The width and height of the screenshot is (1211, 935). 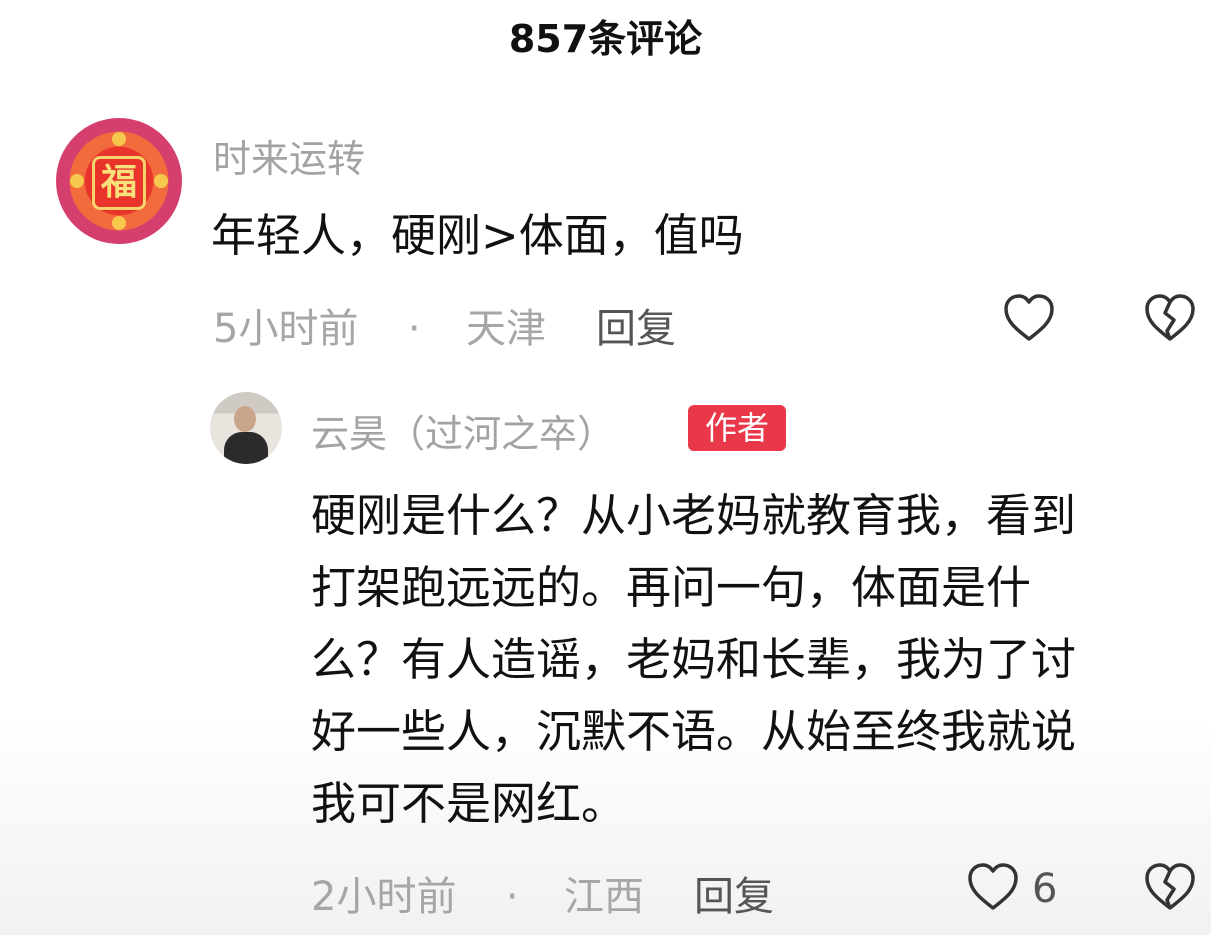 I want to click on reply-text-line: 我可不是网红。, so click(x=469, y=803).